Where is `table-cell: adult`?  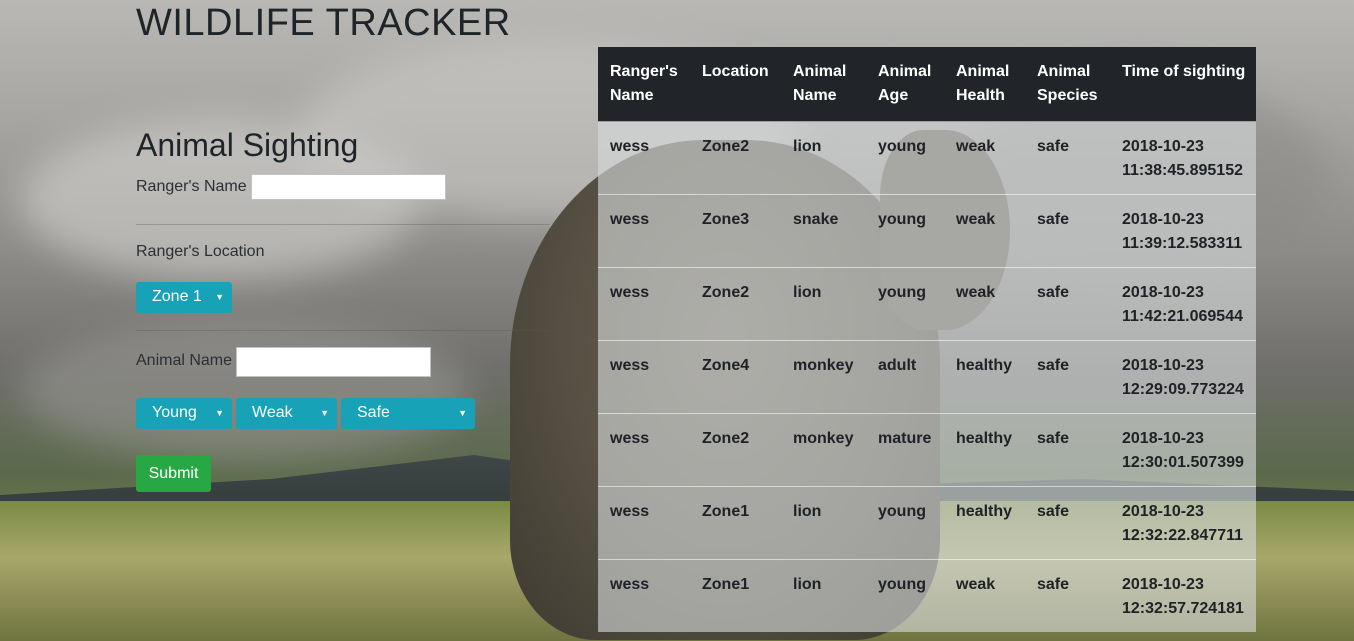 table-cell: adult is located at coordinates (905, 377).